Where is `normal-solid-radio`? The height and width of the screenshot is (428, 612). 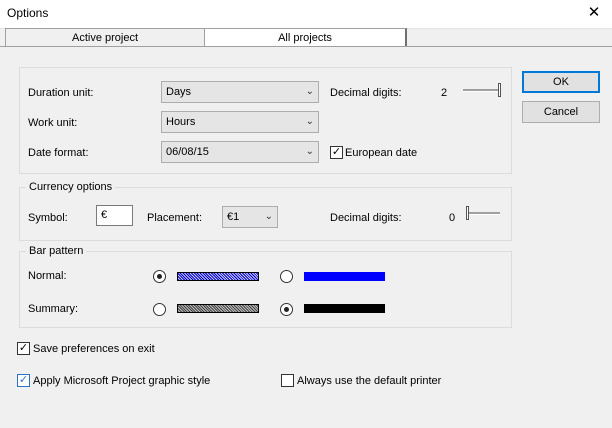 normal-solid-radio is located at coordinates (286, 276).